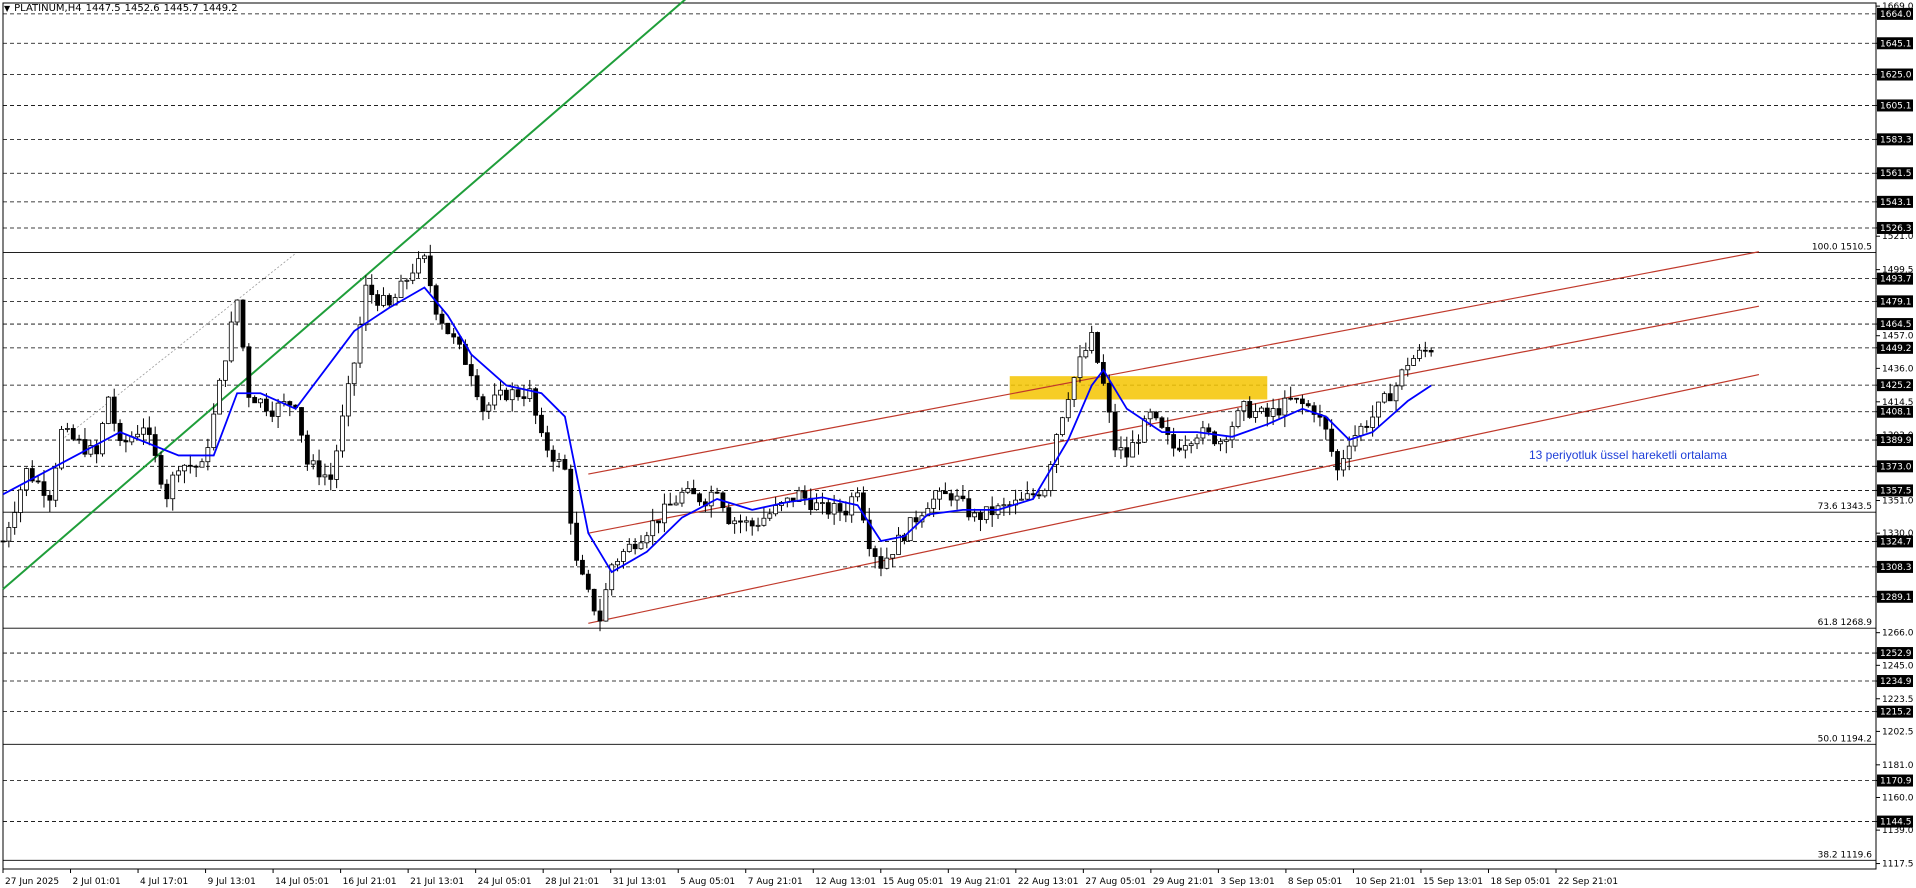 Image resolution: width=1916 pixels, height=888 pixels. I want to click on price-level-label: 1170.9, so click(1896, 782).